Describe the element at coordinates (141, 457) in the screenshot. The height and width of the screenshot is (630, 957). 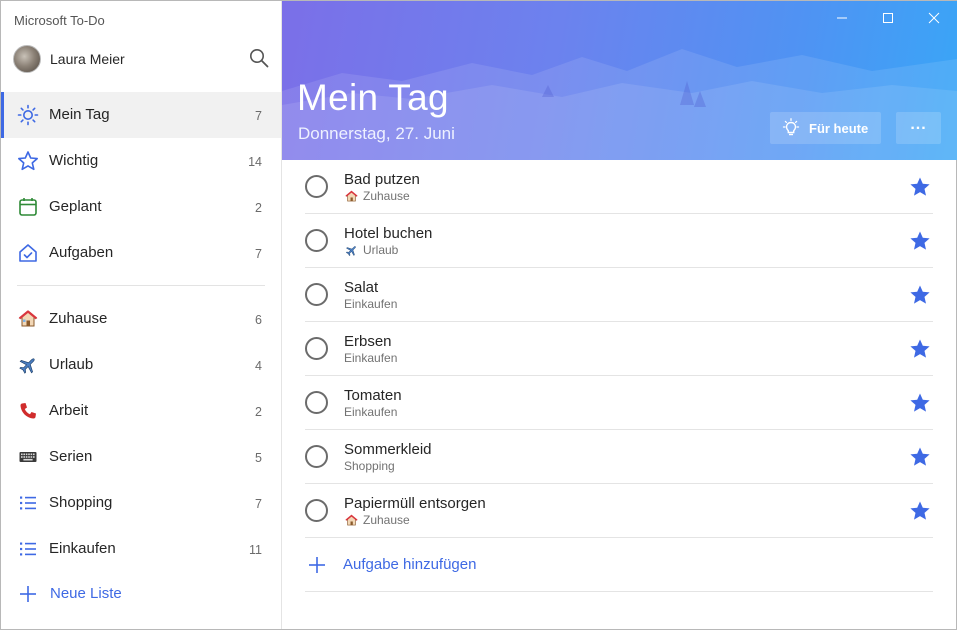
I see `sidebar-item-serien: Serien 5` at that location.